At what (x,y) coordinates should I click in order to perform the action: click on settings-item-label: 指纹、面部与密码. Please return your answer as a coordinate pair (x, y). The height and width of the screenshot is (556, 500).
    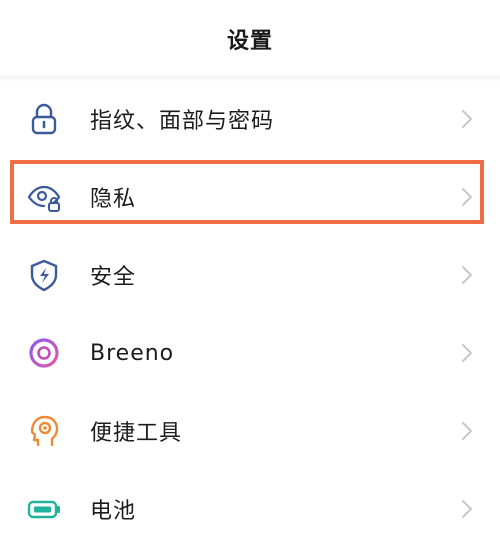
    Looking at the image, I should click on (182, 121).